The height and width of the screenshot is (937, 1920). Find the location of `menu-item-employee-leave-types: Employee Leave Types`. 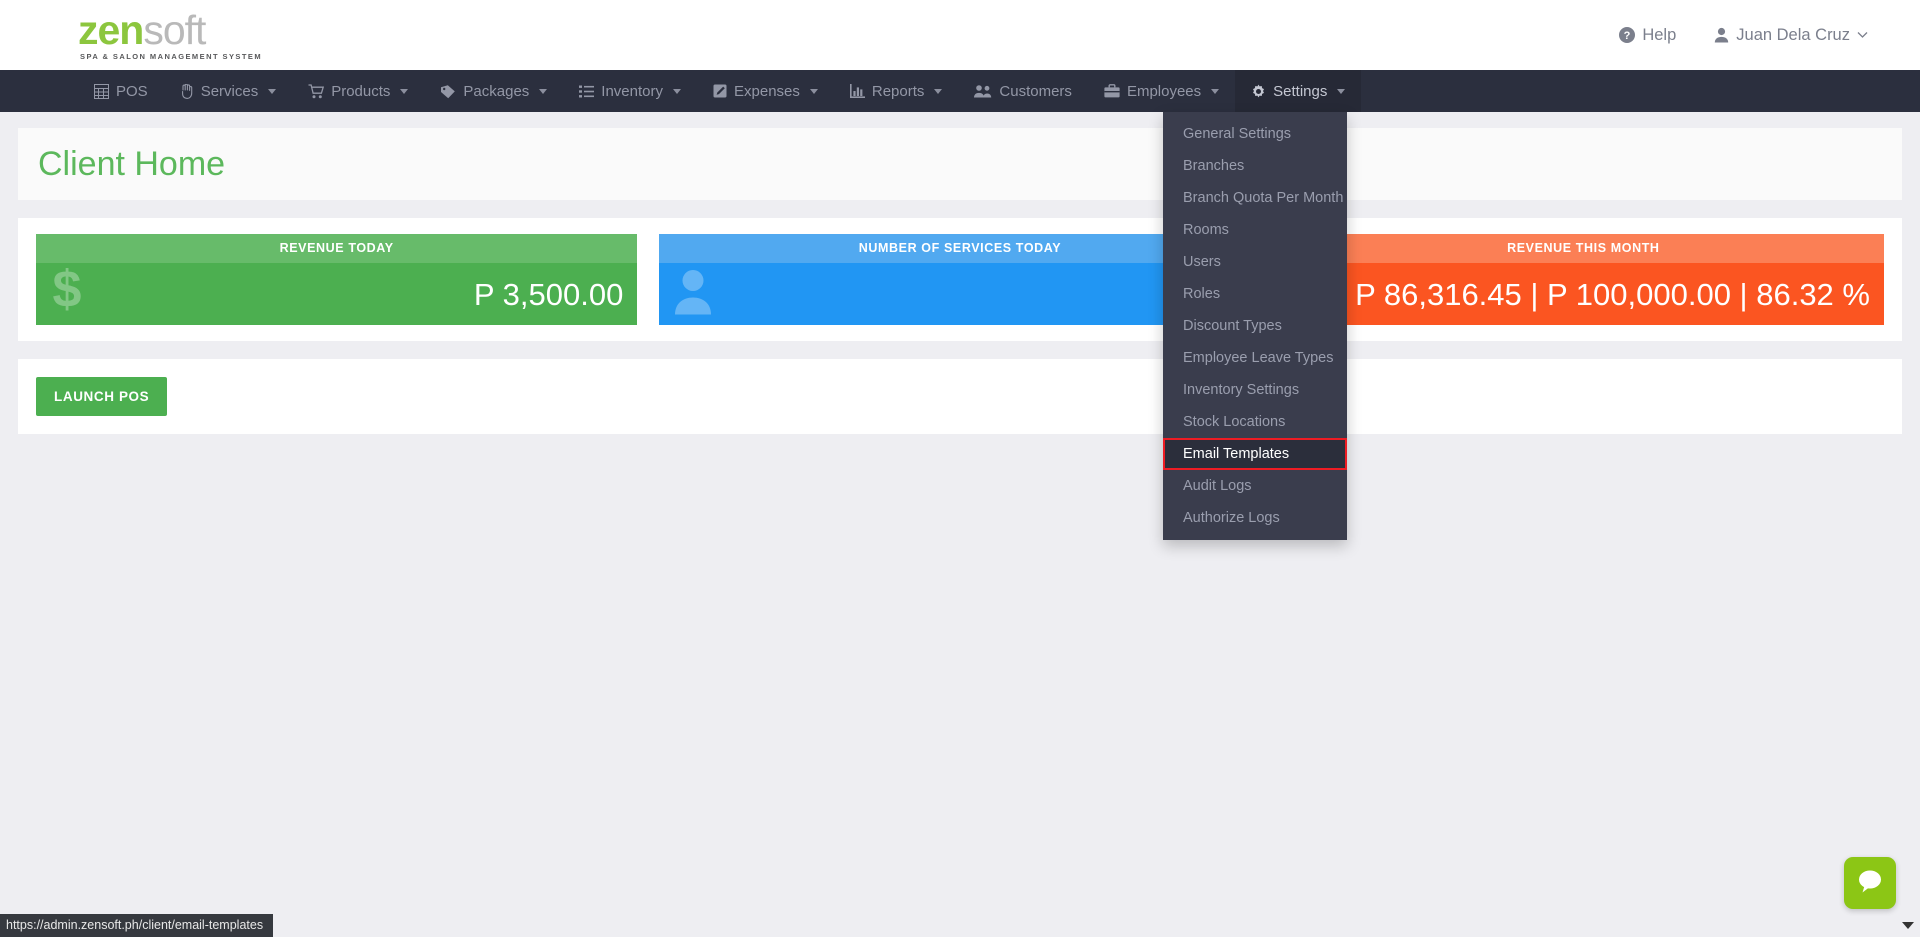

menu-item-employee-leave-types: Employee Leave Types is located at coordinates (1255, 358).